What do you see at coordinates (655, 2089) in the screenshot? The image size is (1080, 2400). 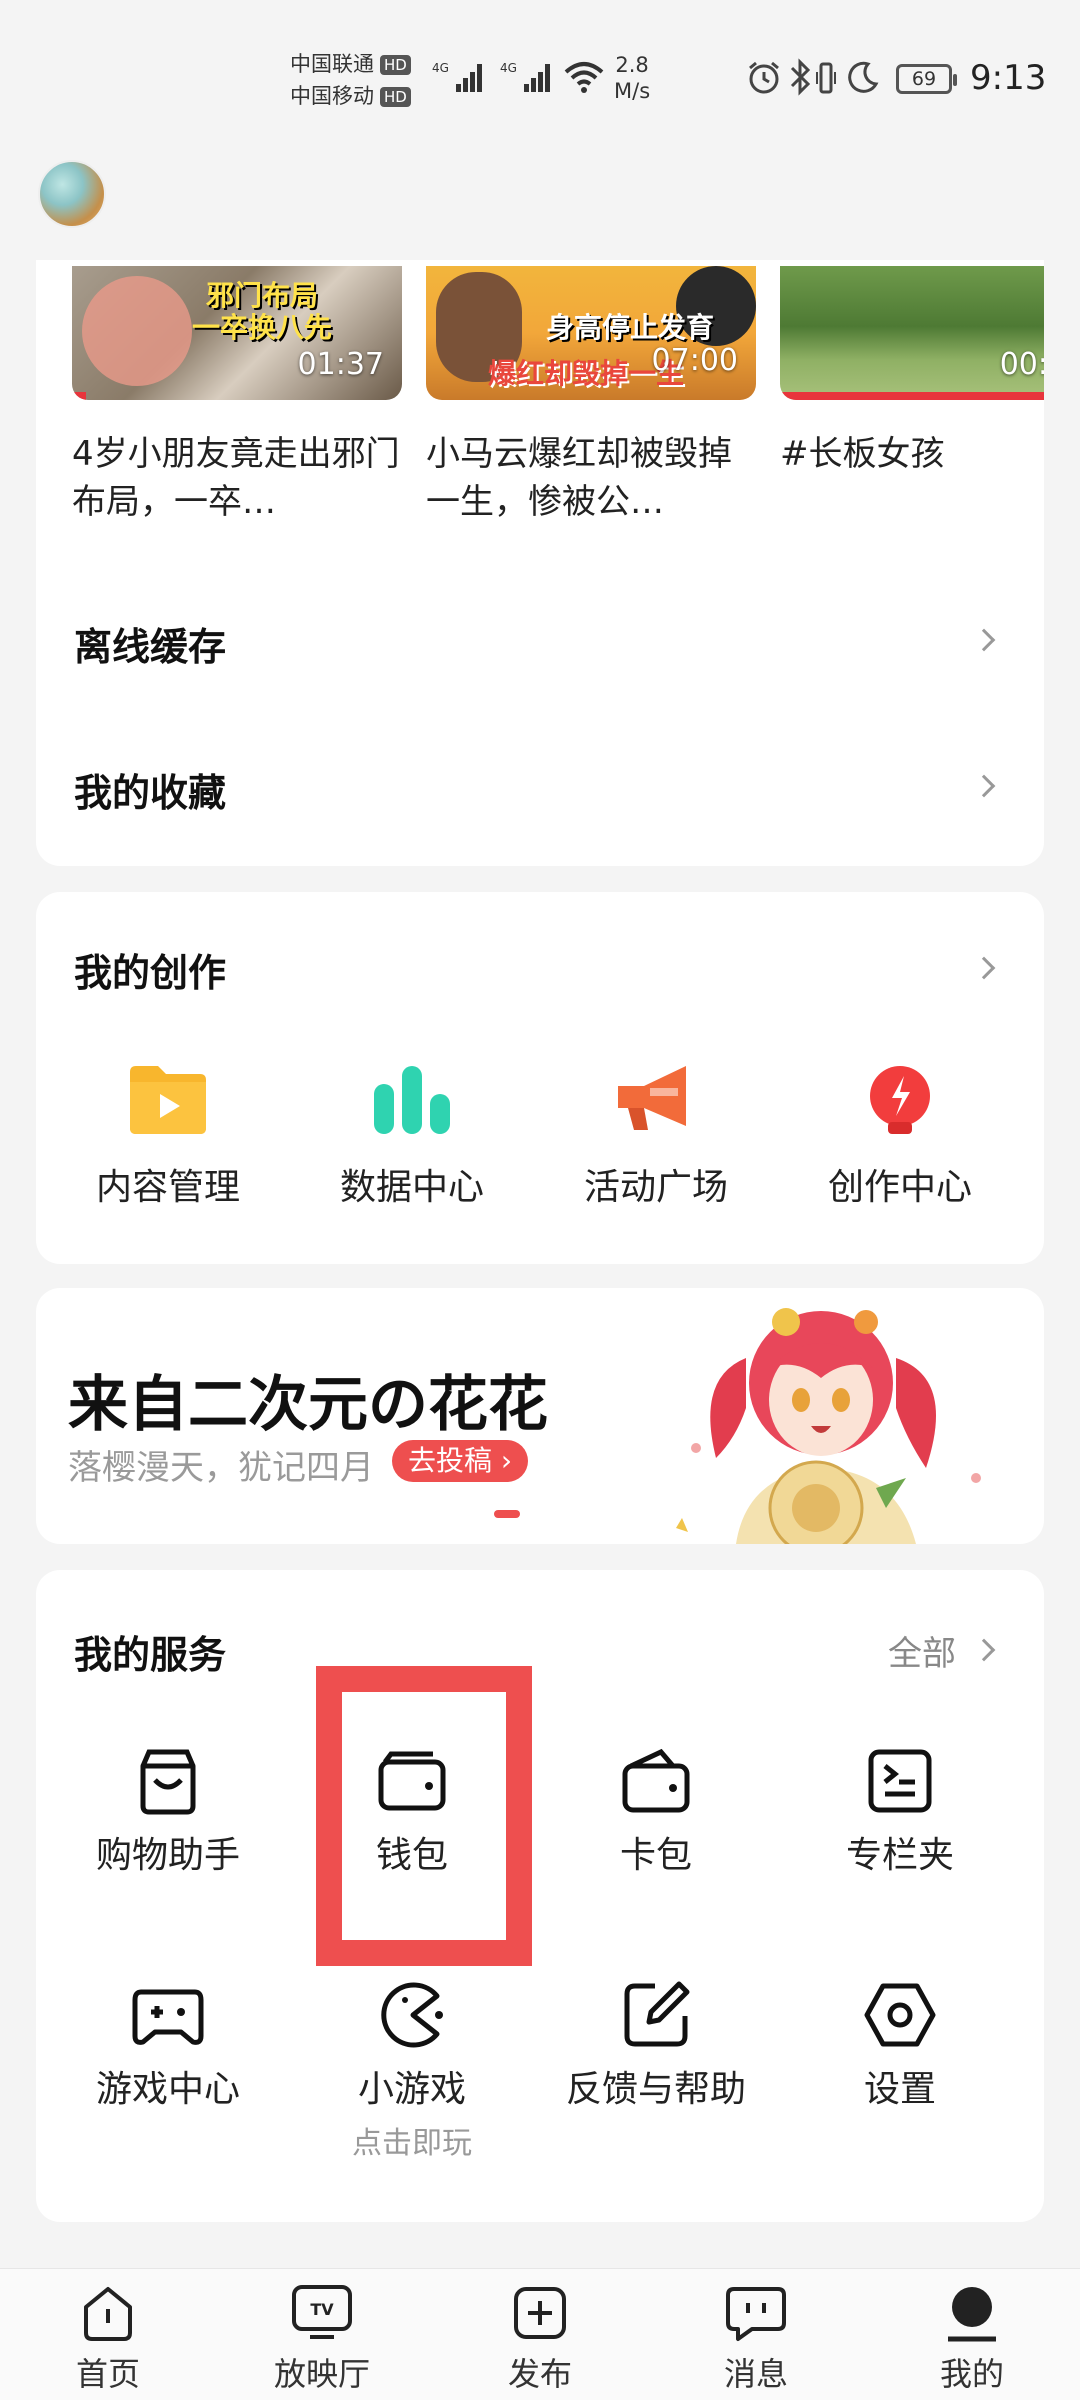 I see `service-label: 反馈与帮助` at bounding box center [655, 2089].